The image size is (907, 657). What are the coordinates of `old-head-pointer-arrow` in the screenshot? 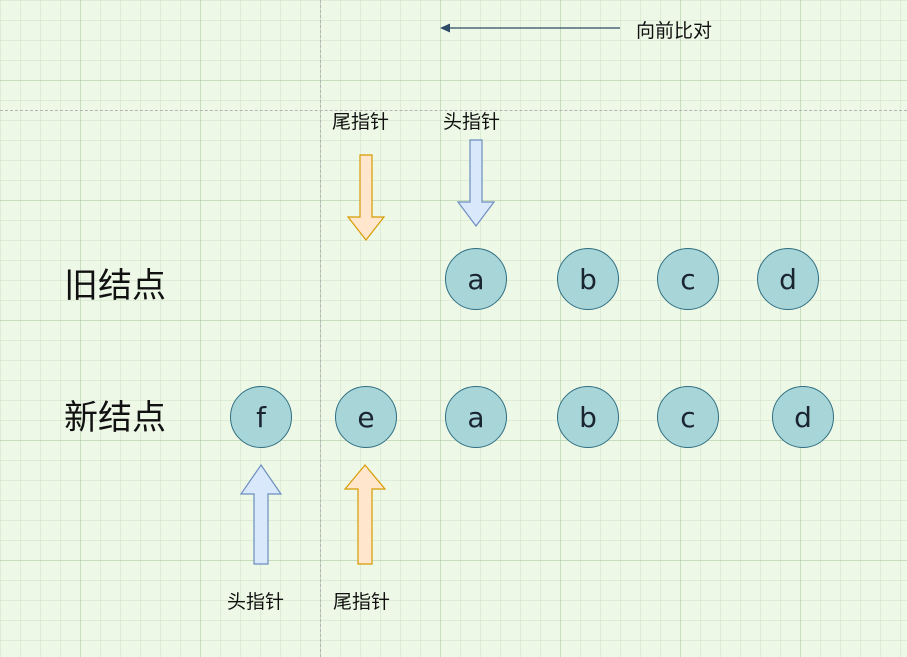 It's located at (476, 183).